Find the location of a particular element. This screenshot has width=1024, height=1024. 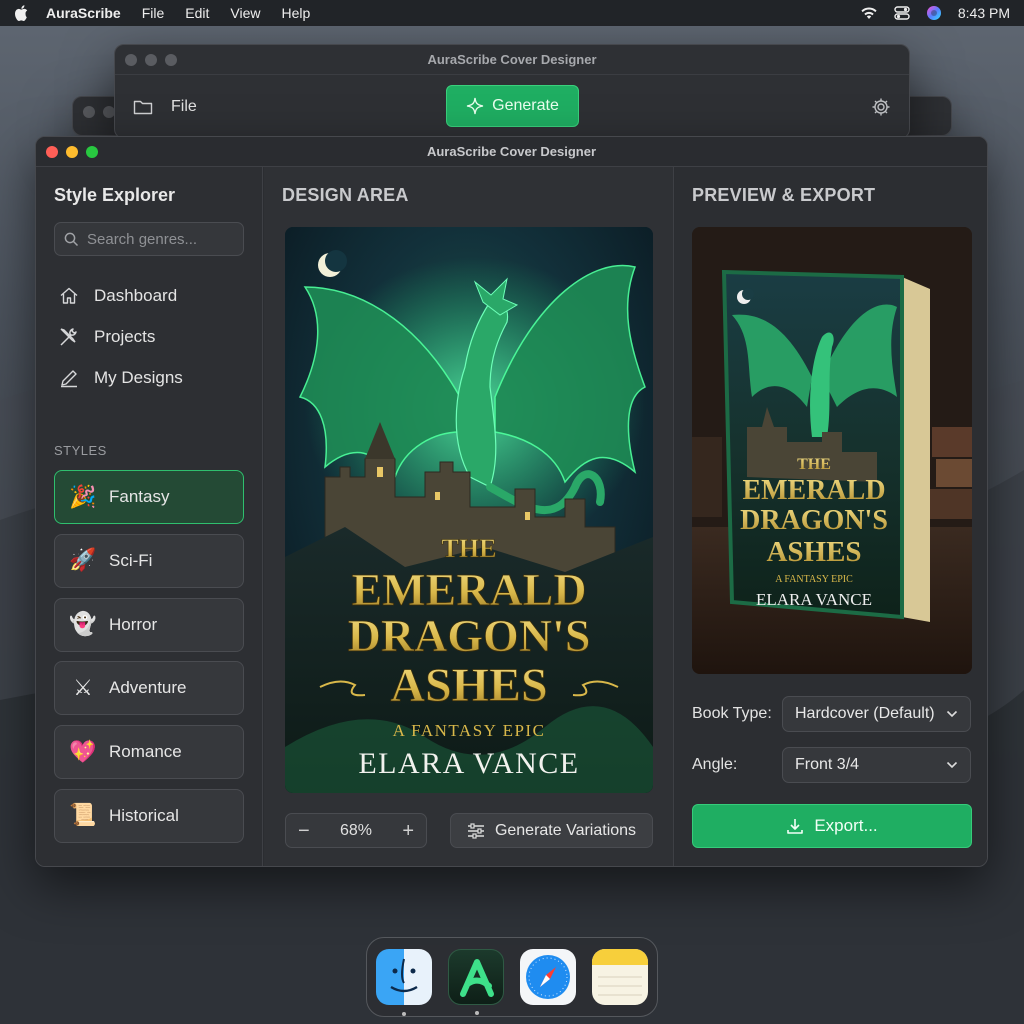

design-area-title: DESIGN AREA is located at coordinates (345, 195).